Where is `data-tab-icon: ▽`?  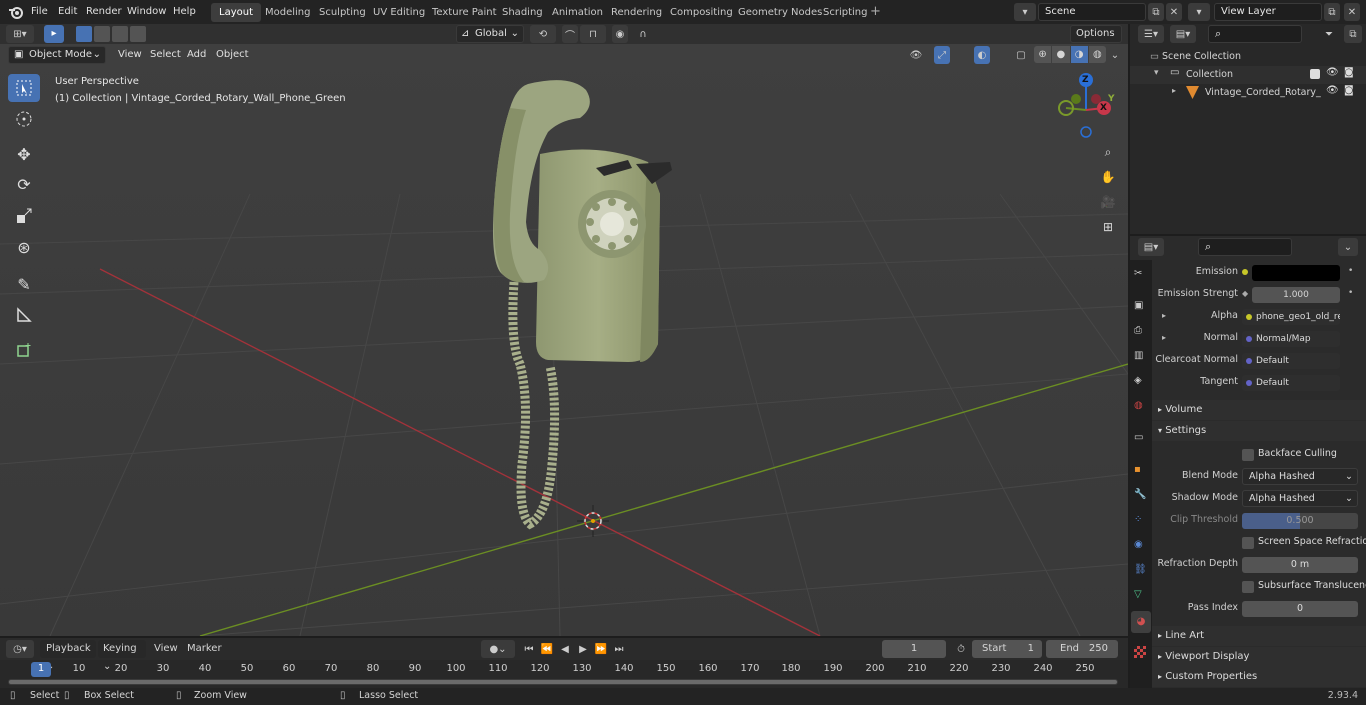 data-tab-icon: ▽ is located at coordinates (1138, 594).